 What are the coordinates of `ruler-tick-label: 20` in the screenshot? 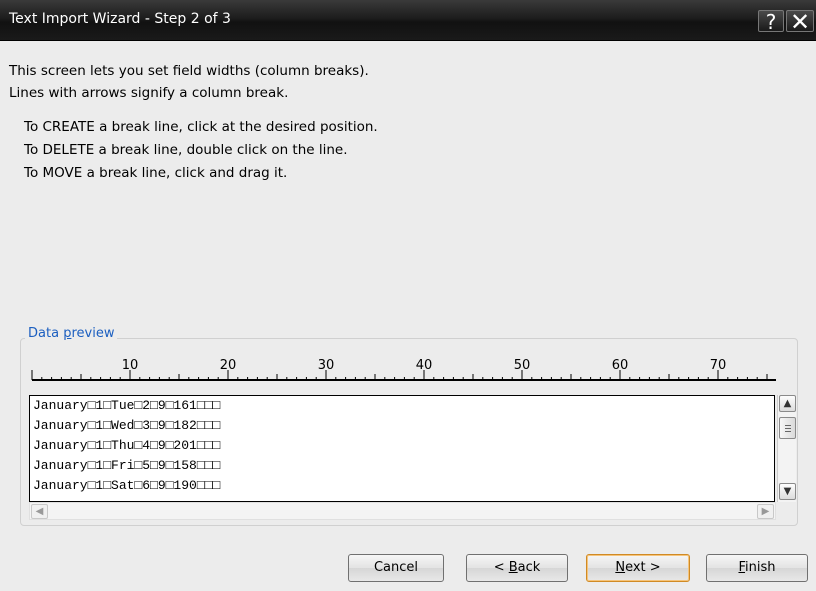 It's located at (228, 365).